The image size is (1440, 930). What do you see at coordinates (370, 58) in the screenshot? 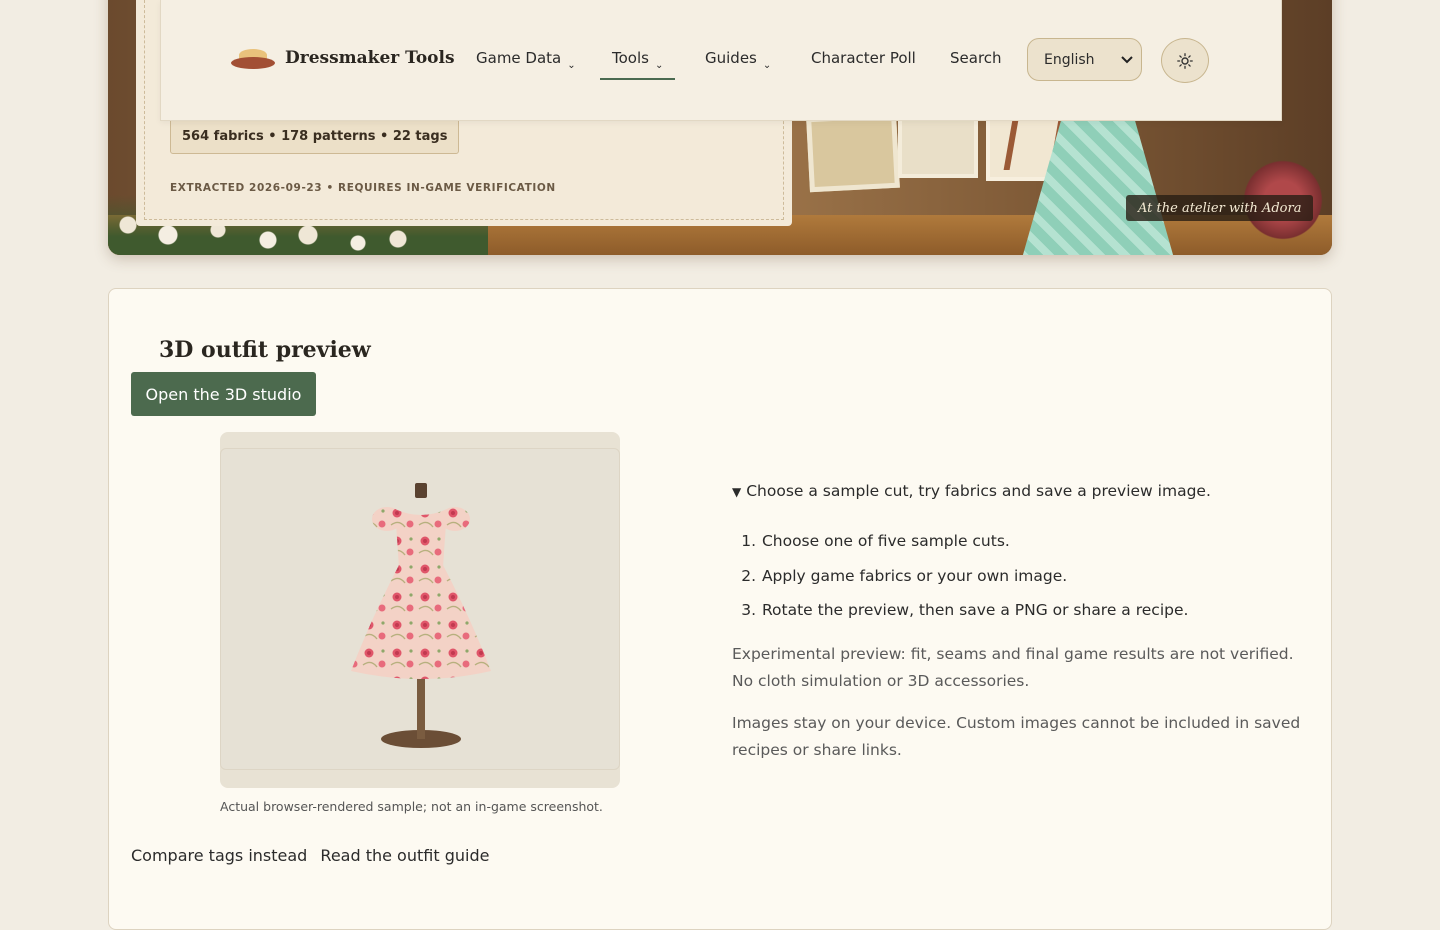
I see `brand-name: Dressmaker Tools` at bounding box center [370, 58].